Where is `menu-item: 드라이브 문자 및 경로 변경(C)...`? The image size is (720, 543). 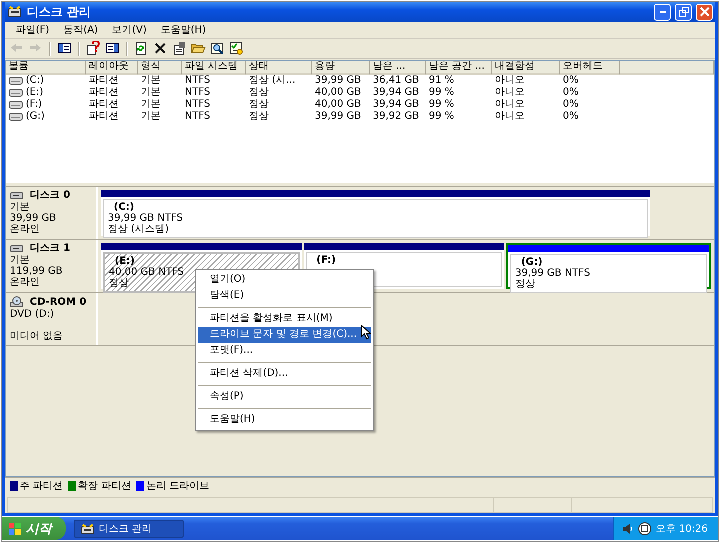 menu-item: 드라이브 문자 및 경로 변경(C)... is located at coordinates (285, 335).